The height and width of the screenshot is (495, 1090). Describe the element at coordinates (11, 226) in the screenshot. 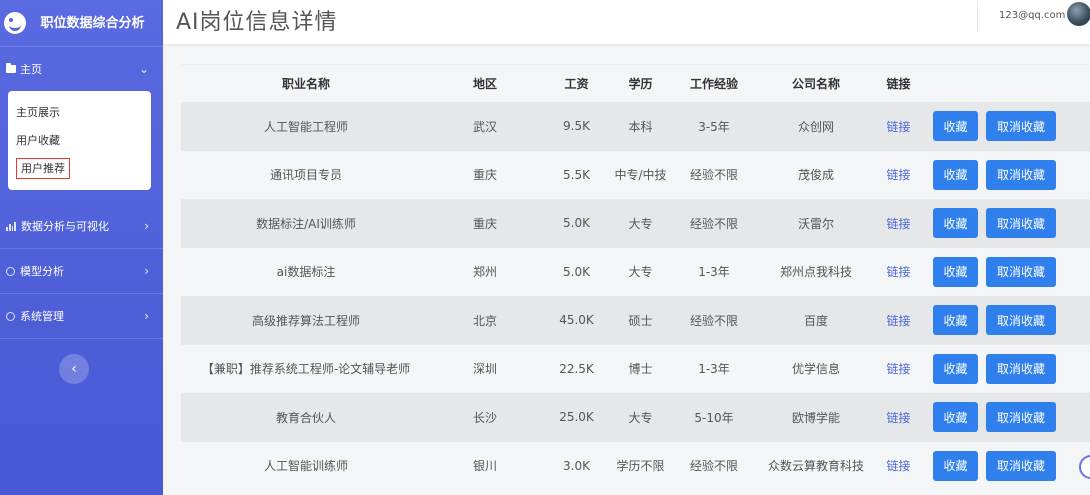

I see `bar-chart-icon` at that location.